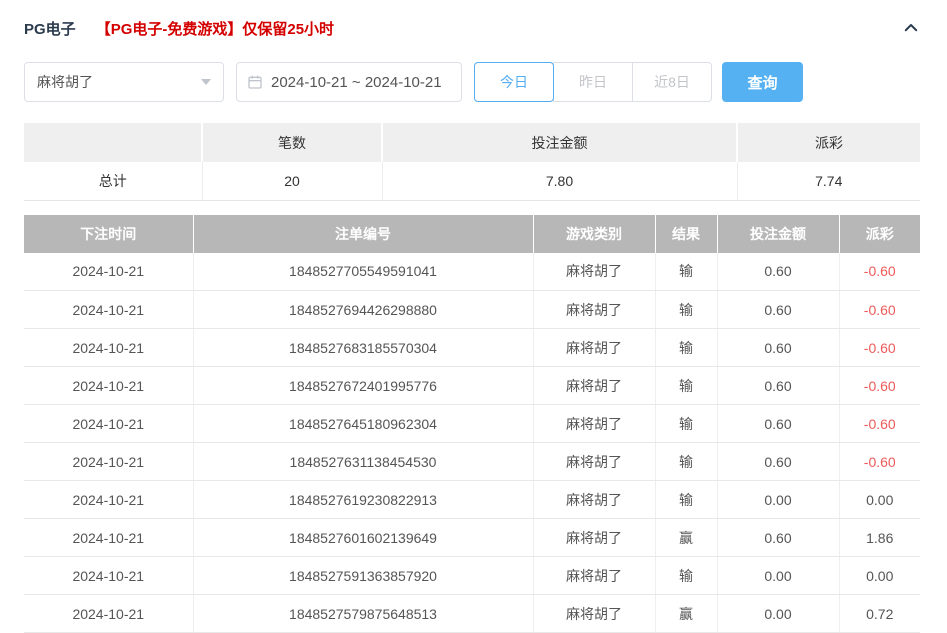 The width and height of the screenshot is (947, 633). I want to click on header-bet-amount: 投注金额, so click(778, 234).